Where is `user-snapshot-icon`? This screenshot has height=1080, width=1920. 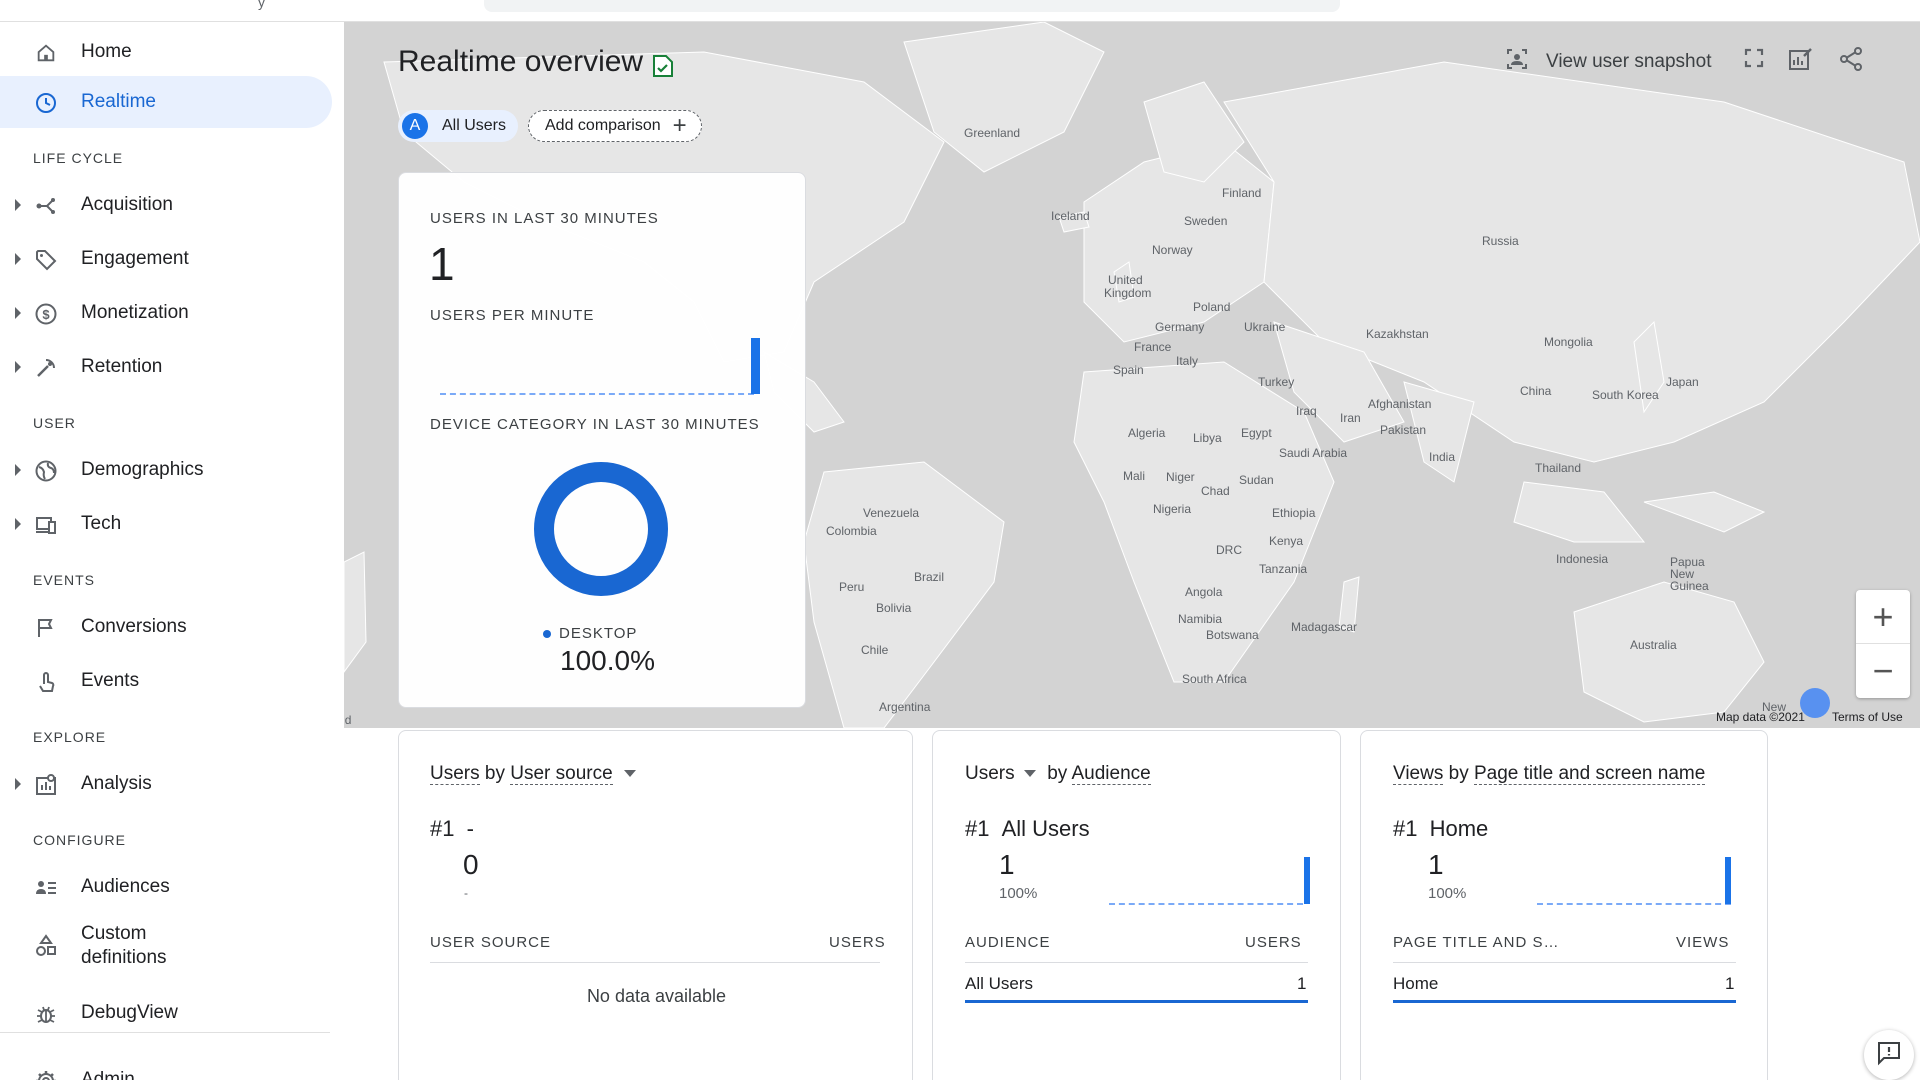 user-snapshot-icon is located at coordinates (1517, 61).